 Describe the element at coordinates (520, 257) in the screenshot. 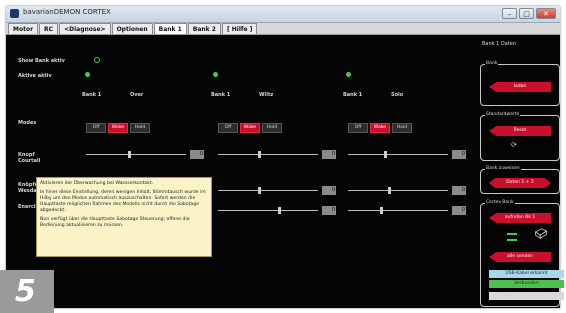

I see `send-all-button: alle senden` at that location.